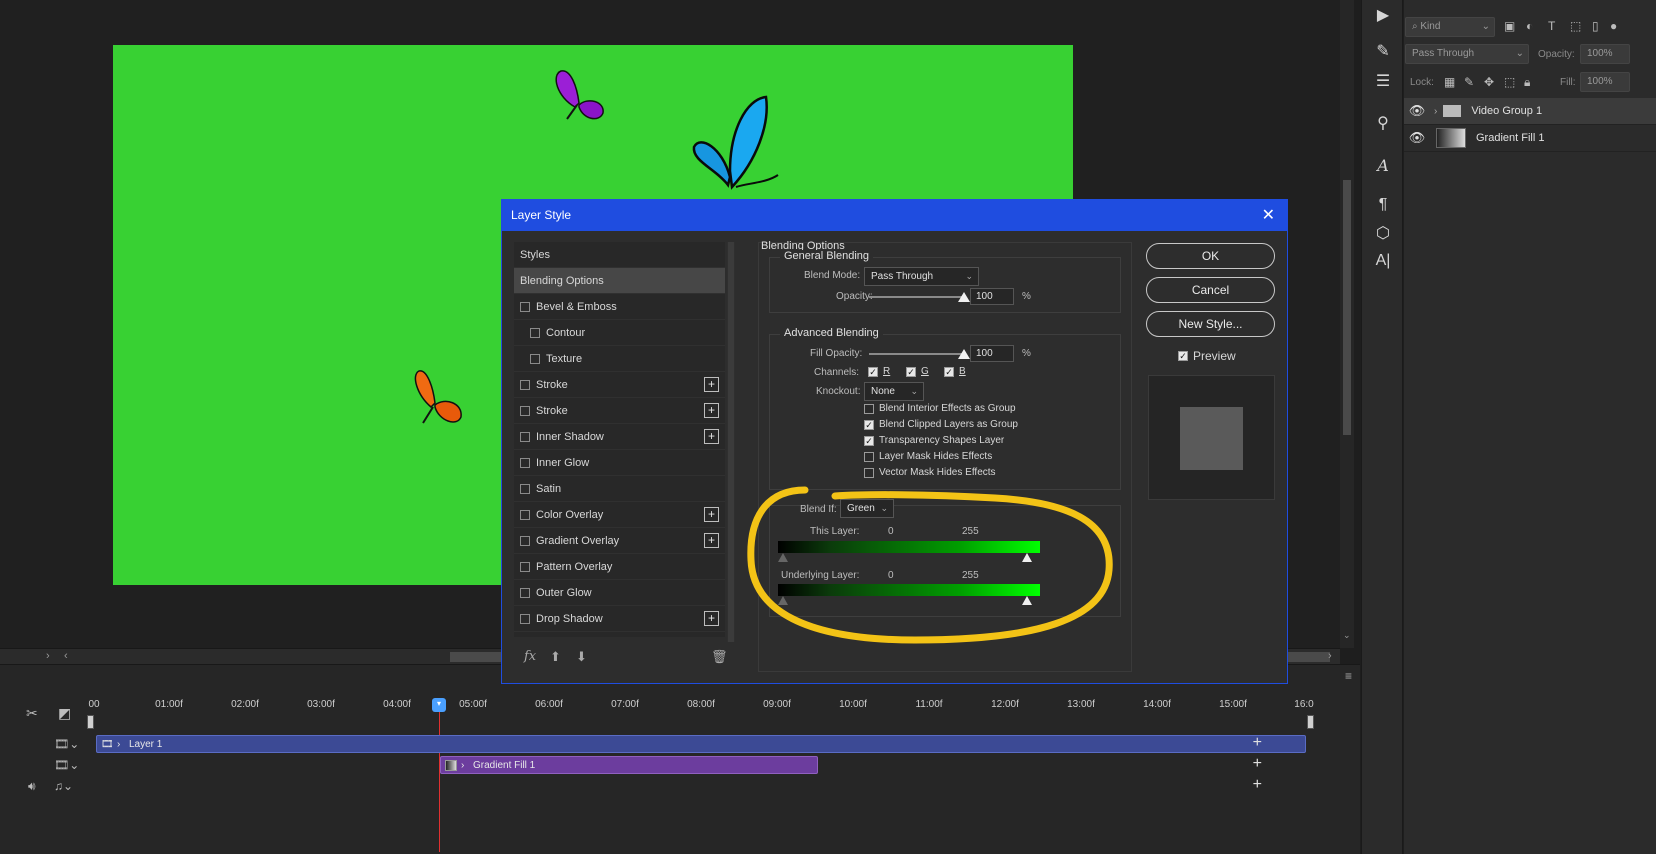  Describe the element at coordinates (619, 437) in the screenshot. I see `style-item-inner-shadow: Inner Shadow +` at that location.